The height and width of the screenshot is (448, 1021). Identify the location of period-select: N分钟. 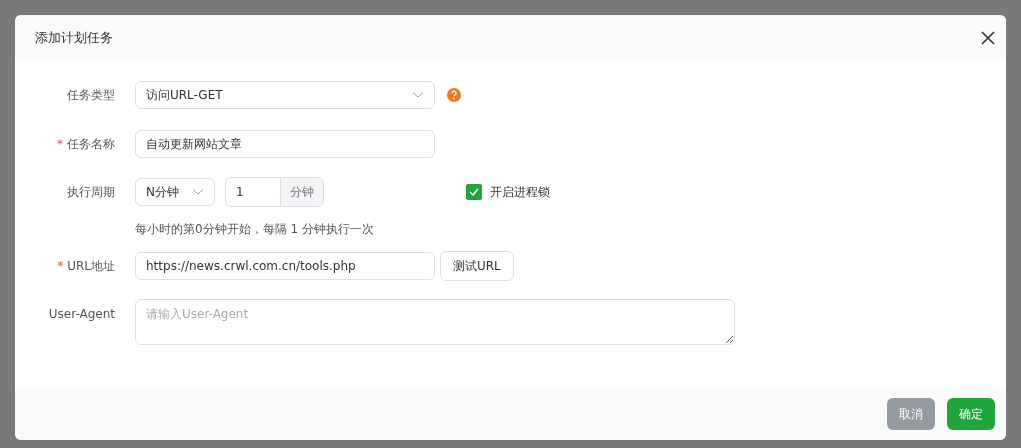
(175, 192).